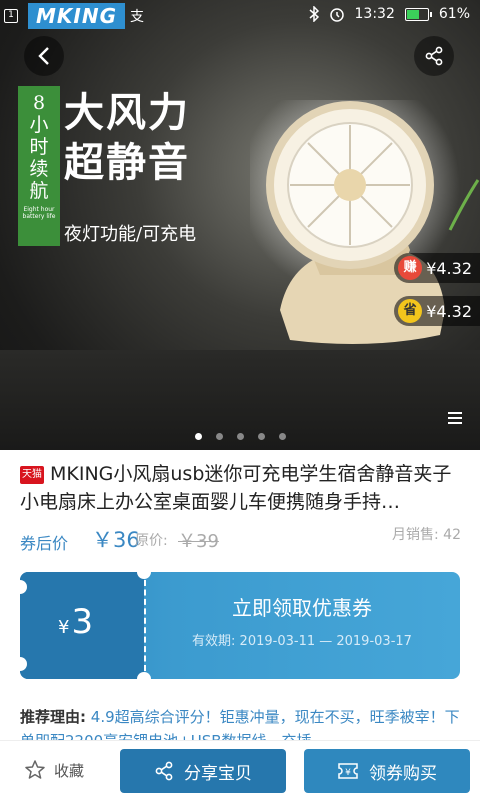 This screenshot has width=480, height=800. I want to click on back-button, so click(44, 56).